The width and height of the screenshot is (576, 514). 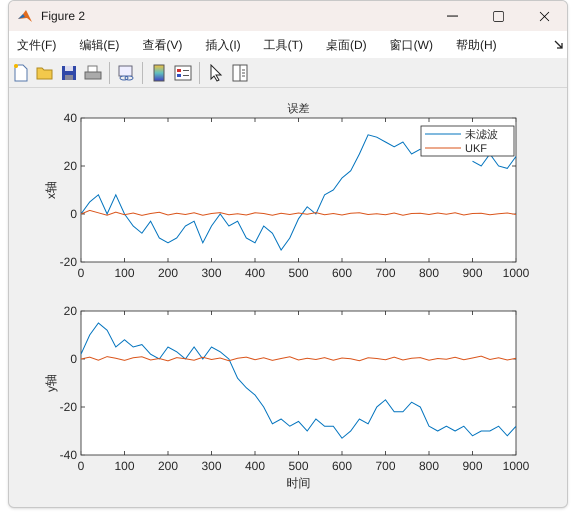 What do you see at coordinates (223, 45) in the screenshot?
I see `menu-item: 插入(I)` at bounding box center [223, 45].